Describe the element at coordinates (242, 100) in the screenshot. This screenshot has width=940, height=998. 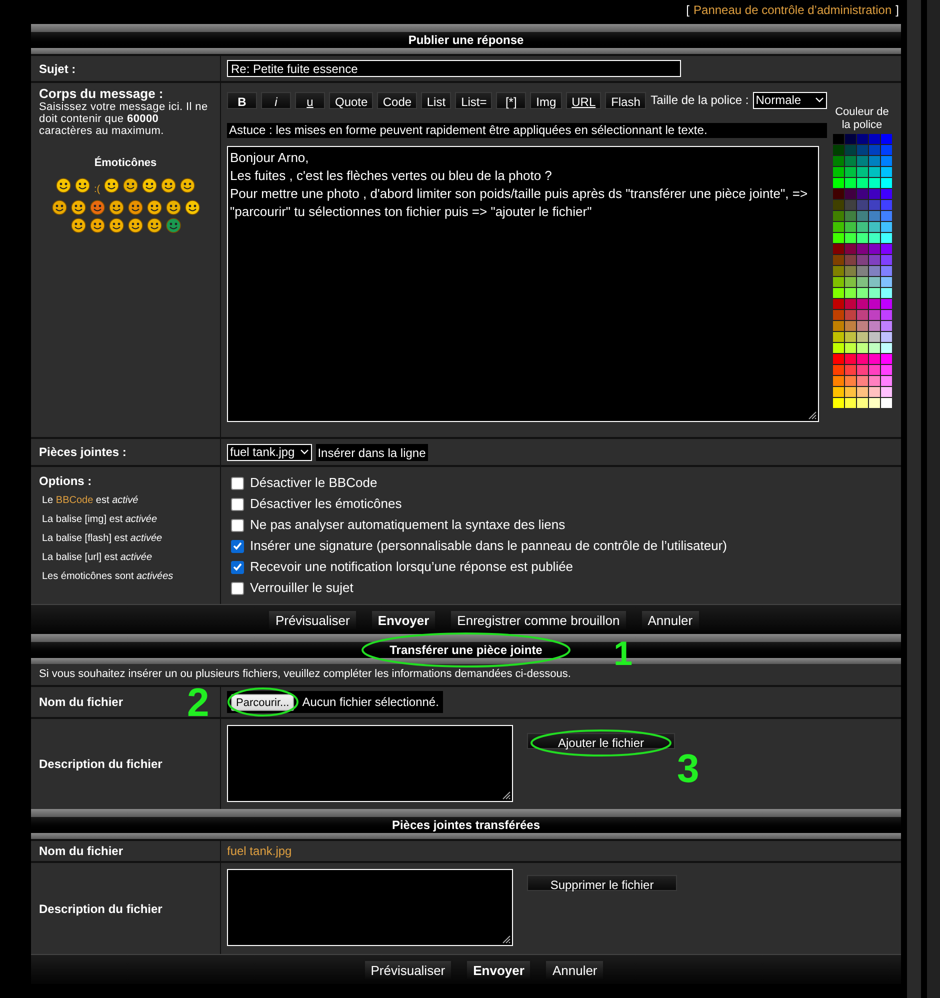
I see `format-button: B` at that location.